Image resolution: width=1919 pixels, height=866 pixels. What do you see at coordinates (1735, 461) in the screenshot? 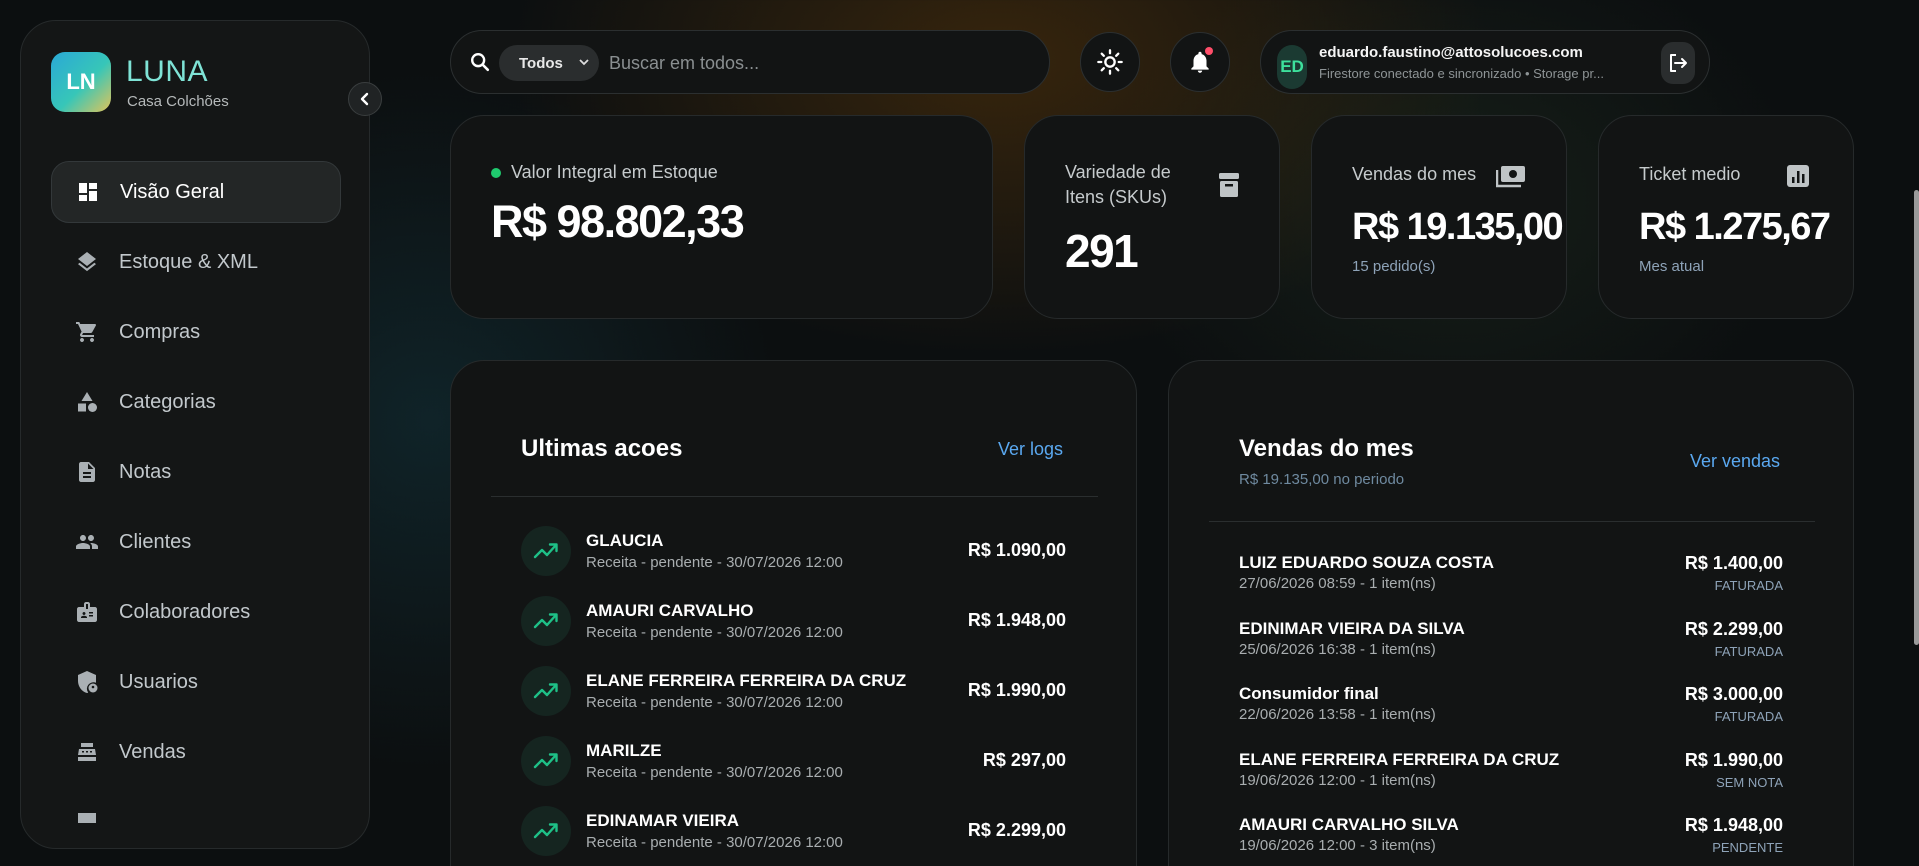
I see `view-sales-link: Ver vendas` at bounding box center [1735, 461].